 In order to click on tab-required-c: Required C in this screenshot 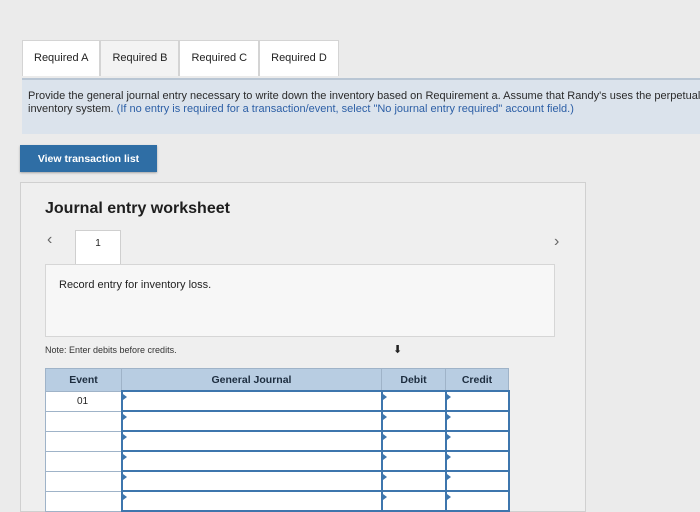, I will do `click(219, 58)`.